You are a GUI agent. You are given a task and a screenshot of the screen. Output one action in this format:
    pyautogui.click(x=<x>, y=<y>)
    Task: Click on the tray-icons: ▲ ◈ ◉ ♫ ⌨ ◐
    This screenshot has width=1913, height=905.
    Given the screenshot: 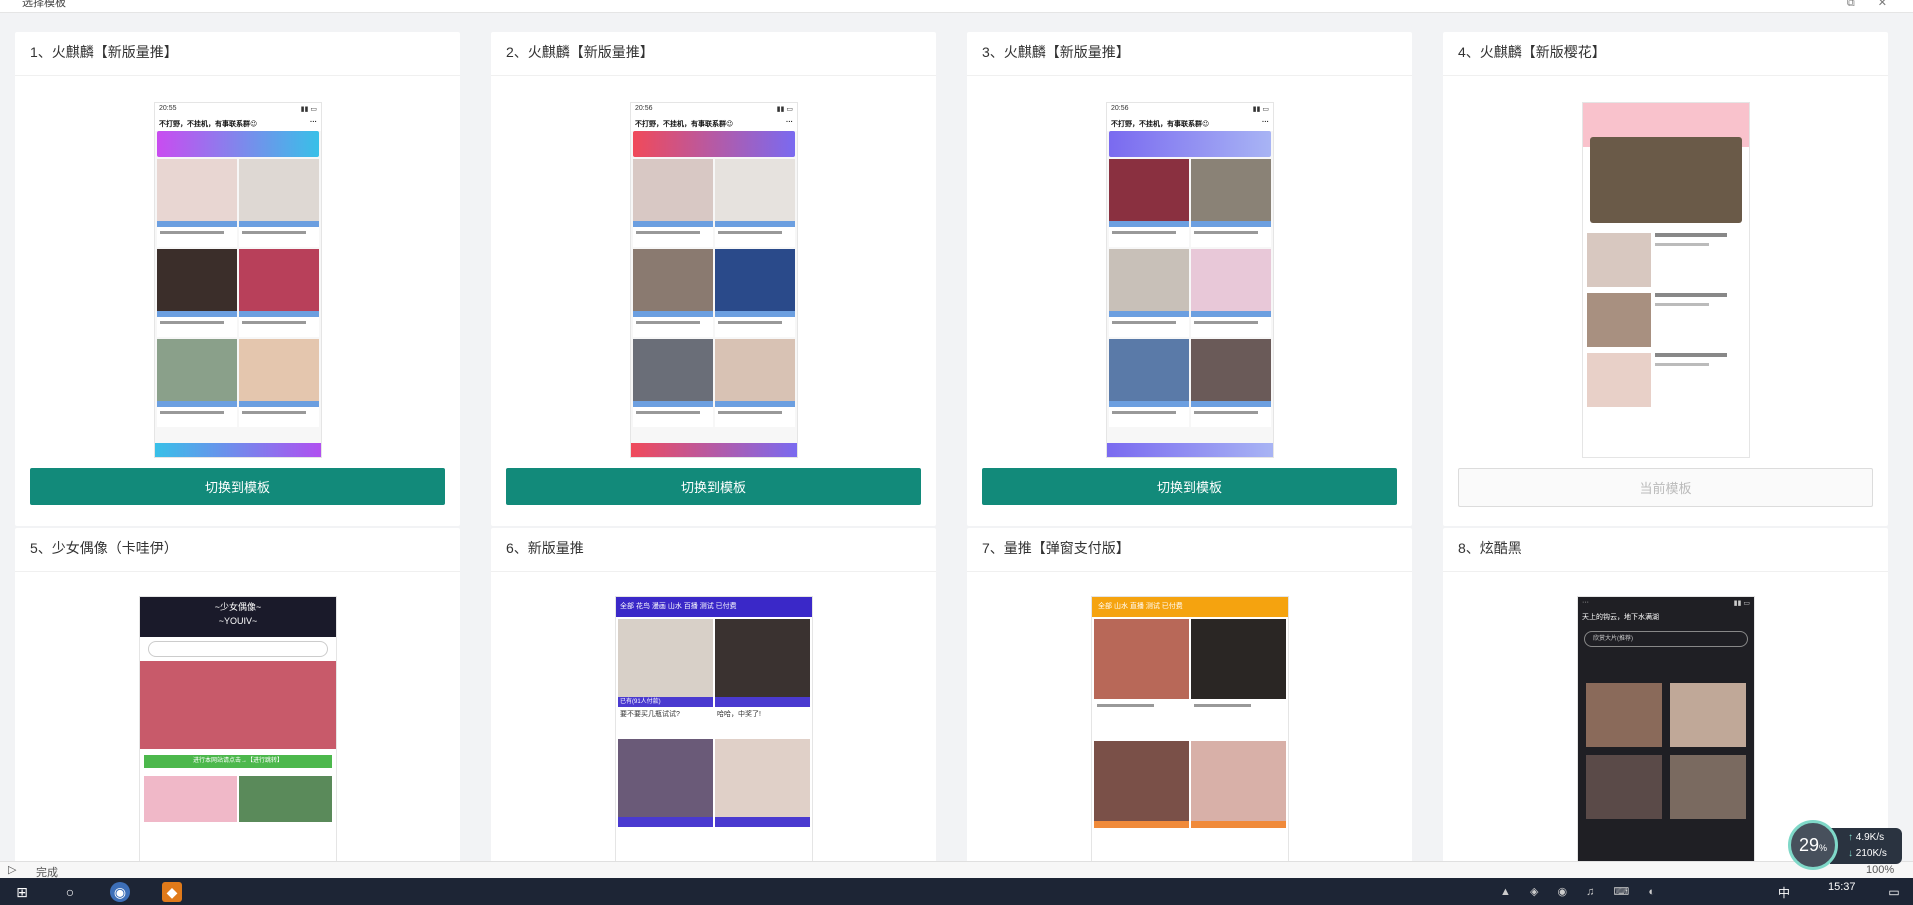 What is the action you would take?
    pyautogui.click(x=1581, y=891)
    